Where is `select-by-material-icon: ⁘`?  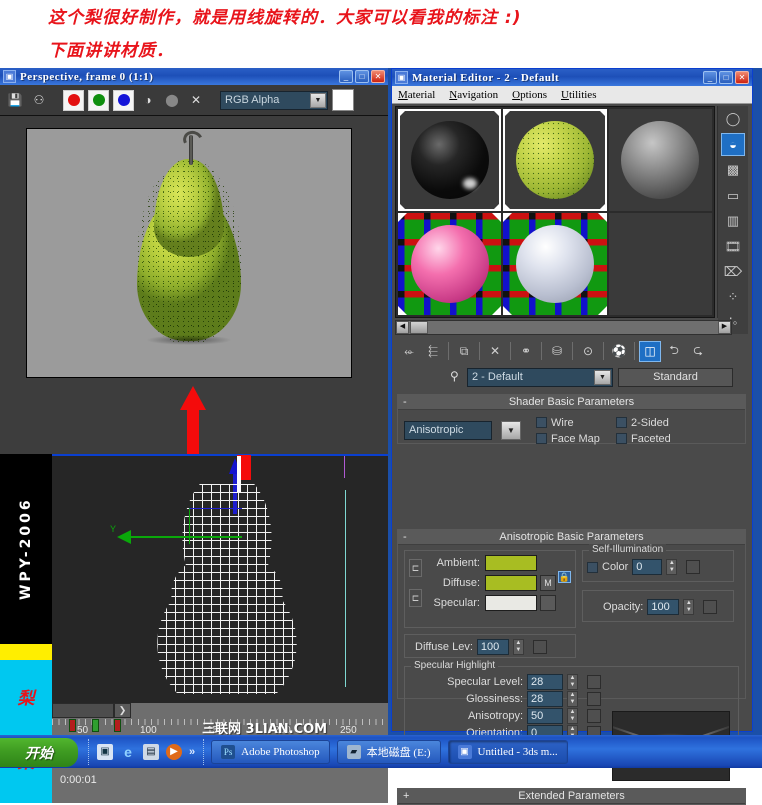
select-by-material-icon: ⁘ is located at coordinates (733, 297).